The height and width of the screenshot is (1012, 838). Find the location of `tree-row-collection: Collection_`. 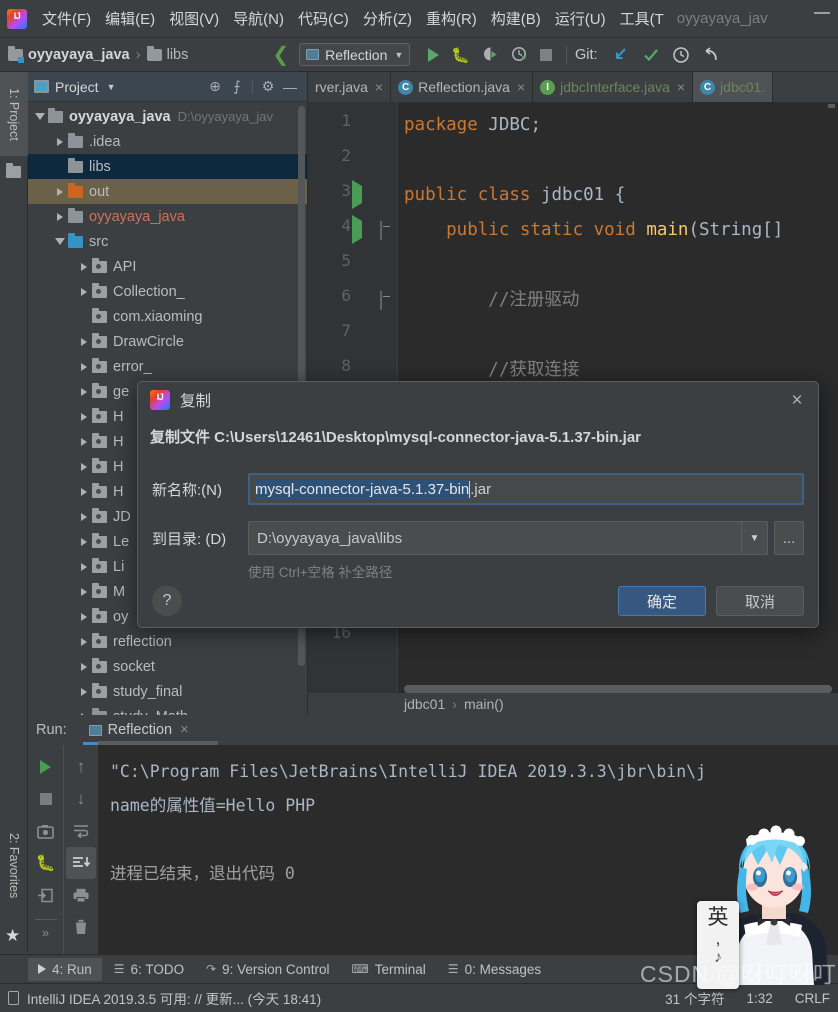

tree-row-collection: Collection_ is located at coordinates (167, 291).